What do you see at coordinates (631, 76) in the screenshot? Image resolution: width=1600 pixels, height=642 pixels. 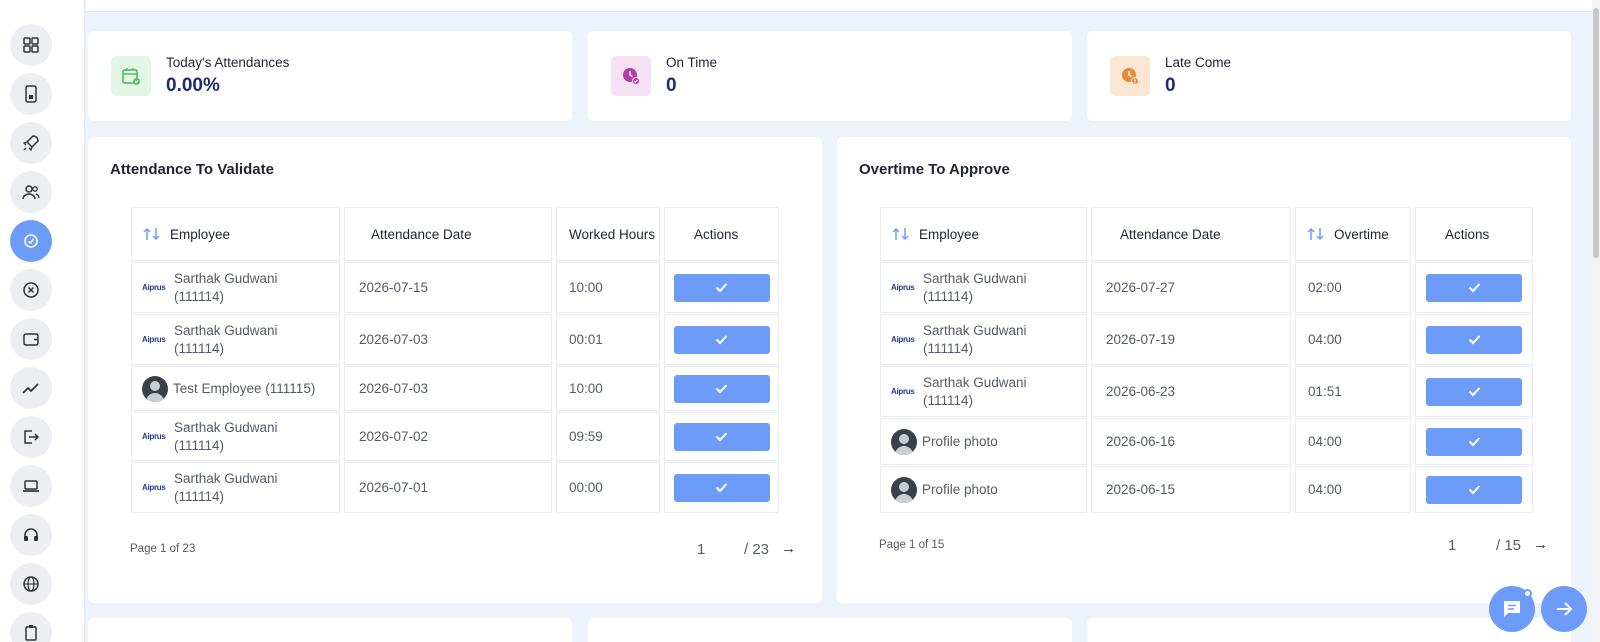 I see `clock-check-icon` at bounding box center [631, 76].